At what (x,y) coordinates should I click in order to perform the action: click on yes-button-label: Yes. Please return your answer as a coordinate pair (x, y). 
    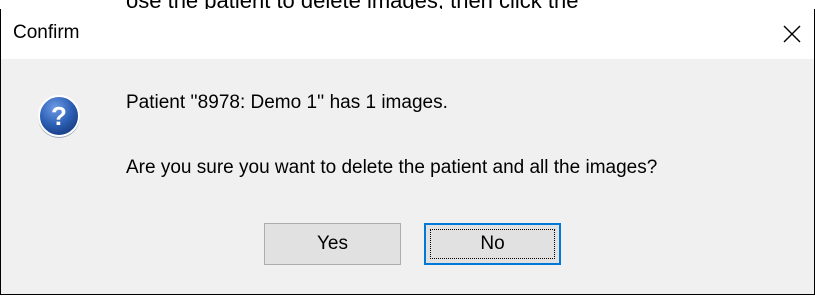
    Looking at the image, I should click on (332, 243).